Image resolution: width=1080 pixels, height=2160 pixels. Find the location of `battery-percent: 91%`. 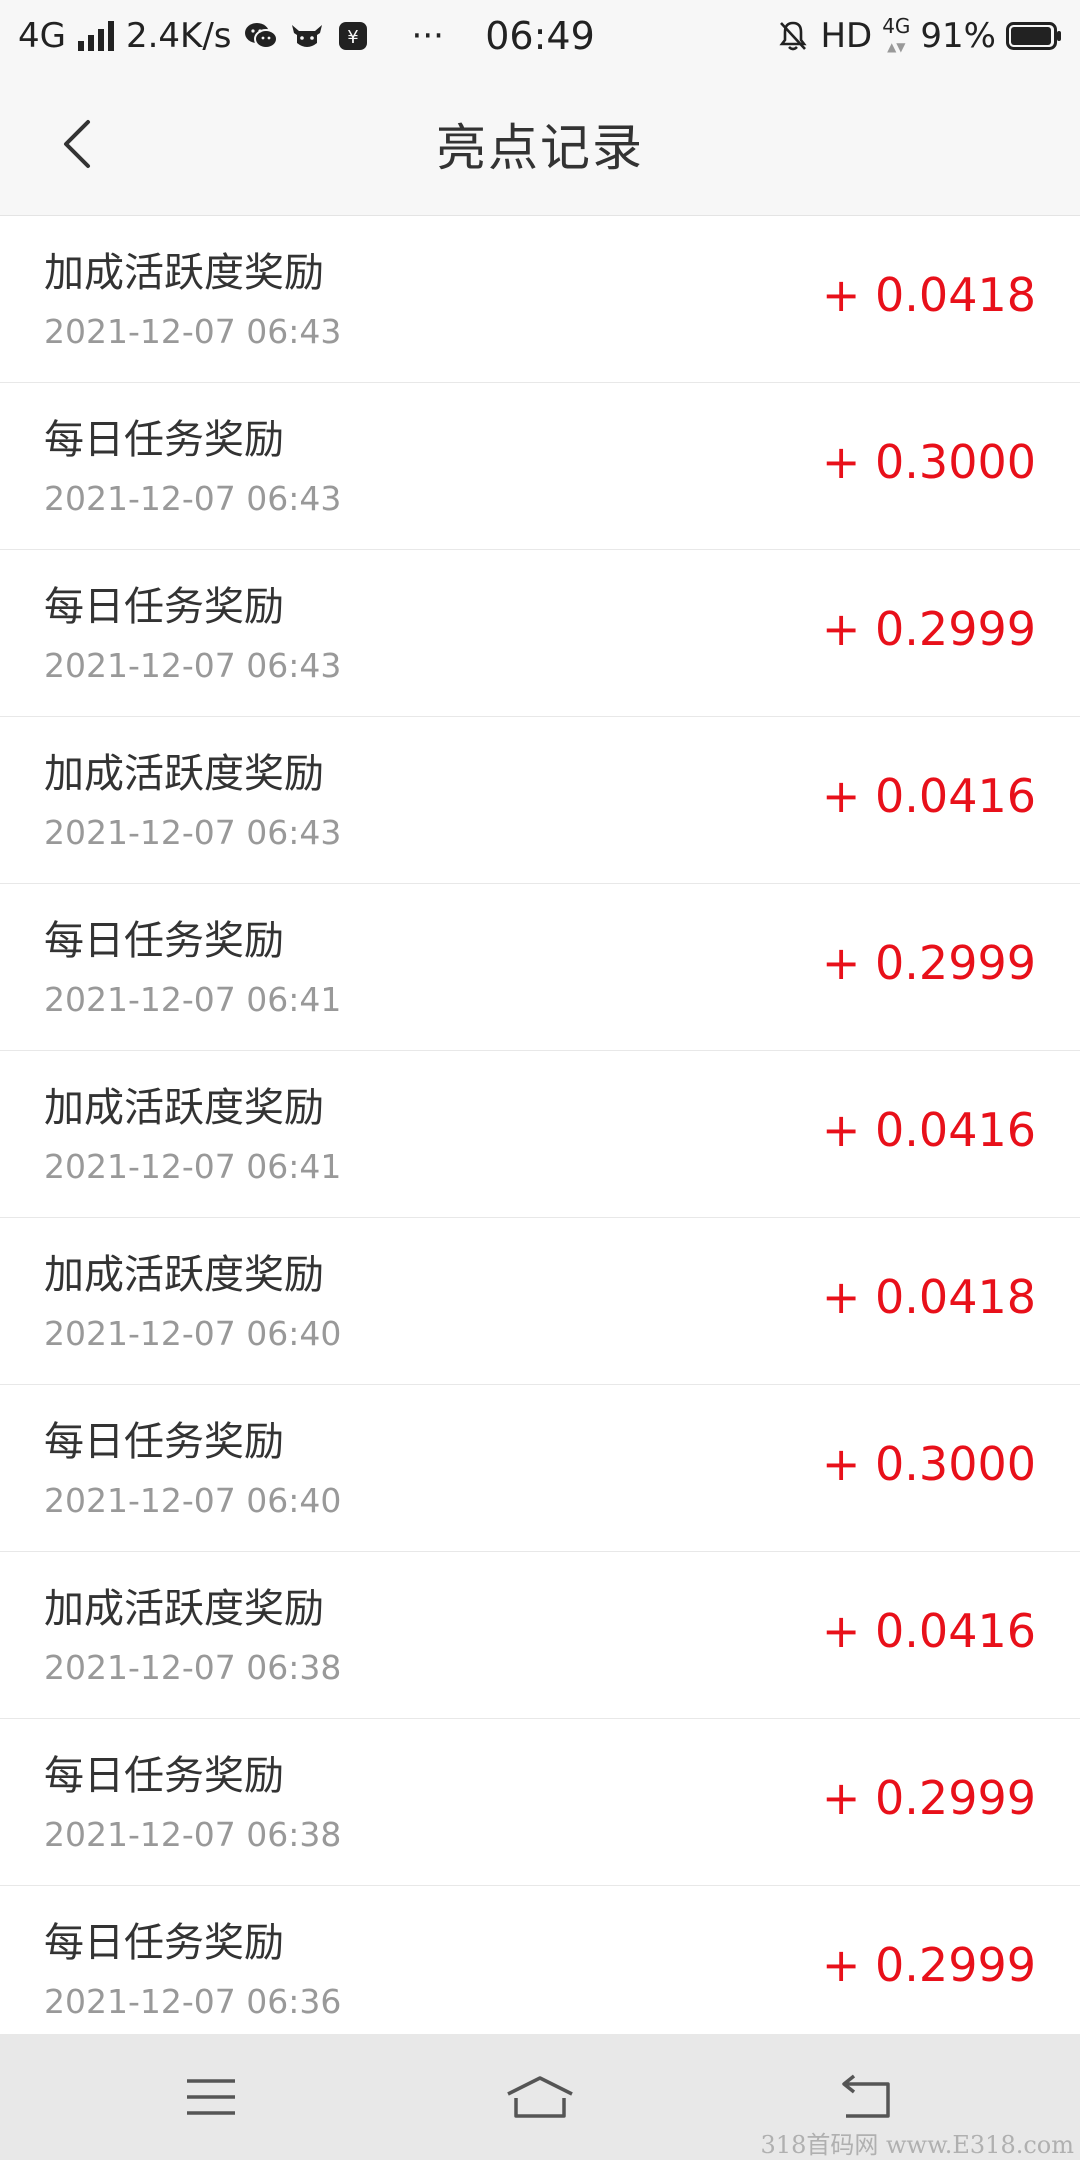

battery-percent: 91% is located at coordinates (958, 36).